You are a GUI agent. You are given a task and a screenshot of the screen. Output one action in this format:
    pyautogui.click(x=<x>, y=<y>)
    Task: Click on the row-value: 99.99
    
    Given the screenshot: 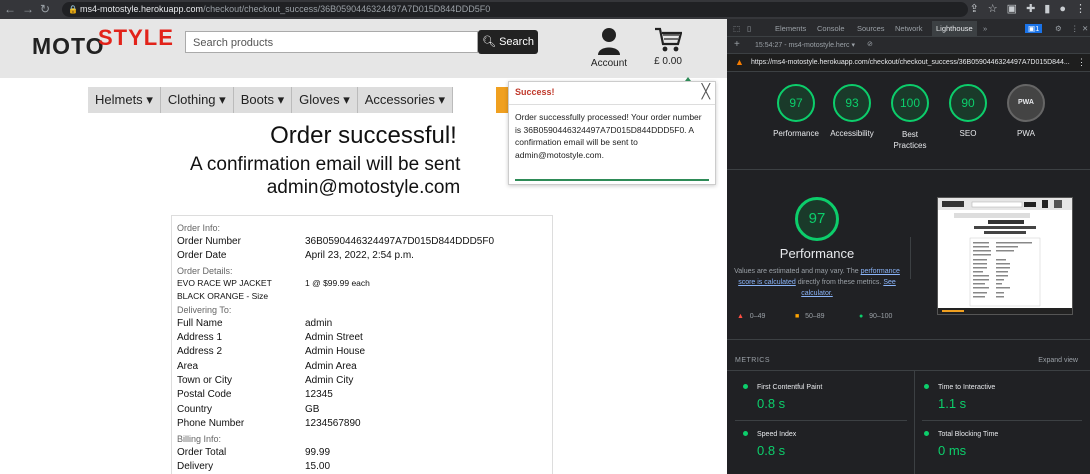 What is the action you would take?
    pyautogui.click(x=318, y=452)
    